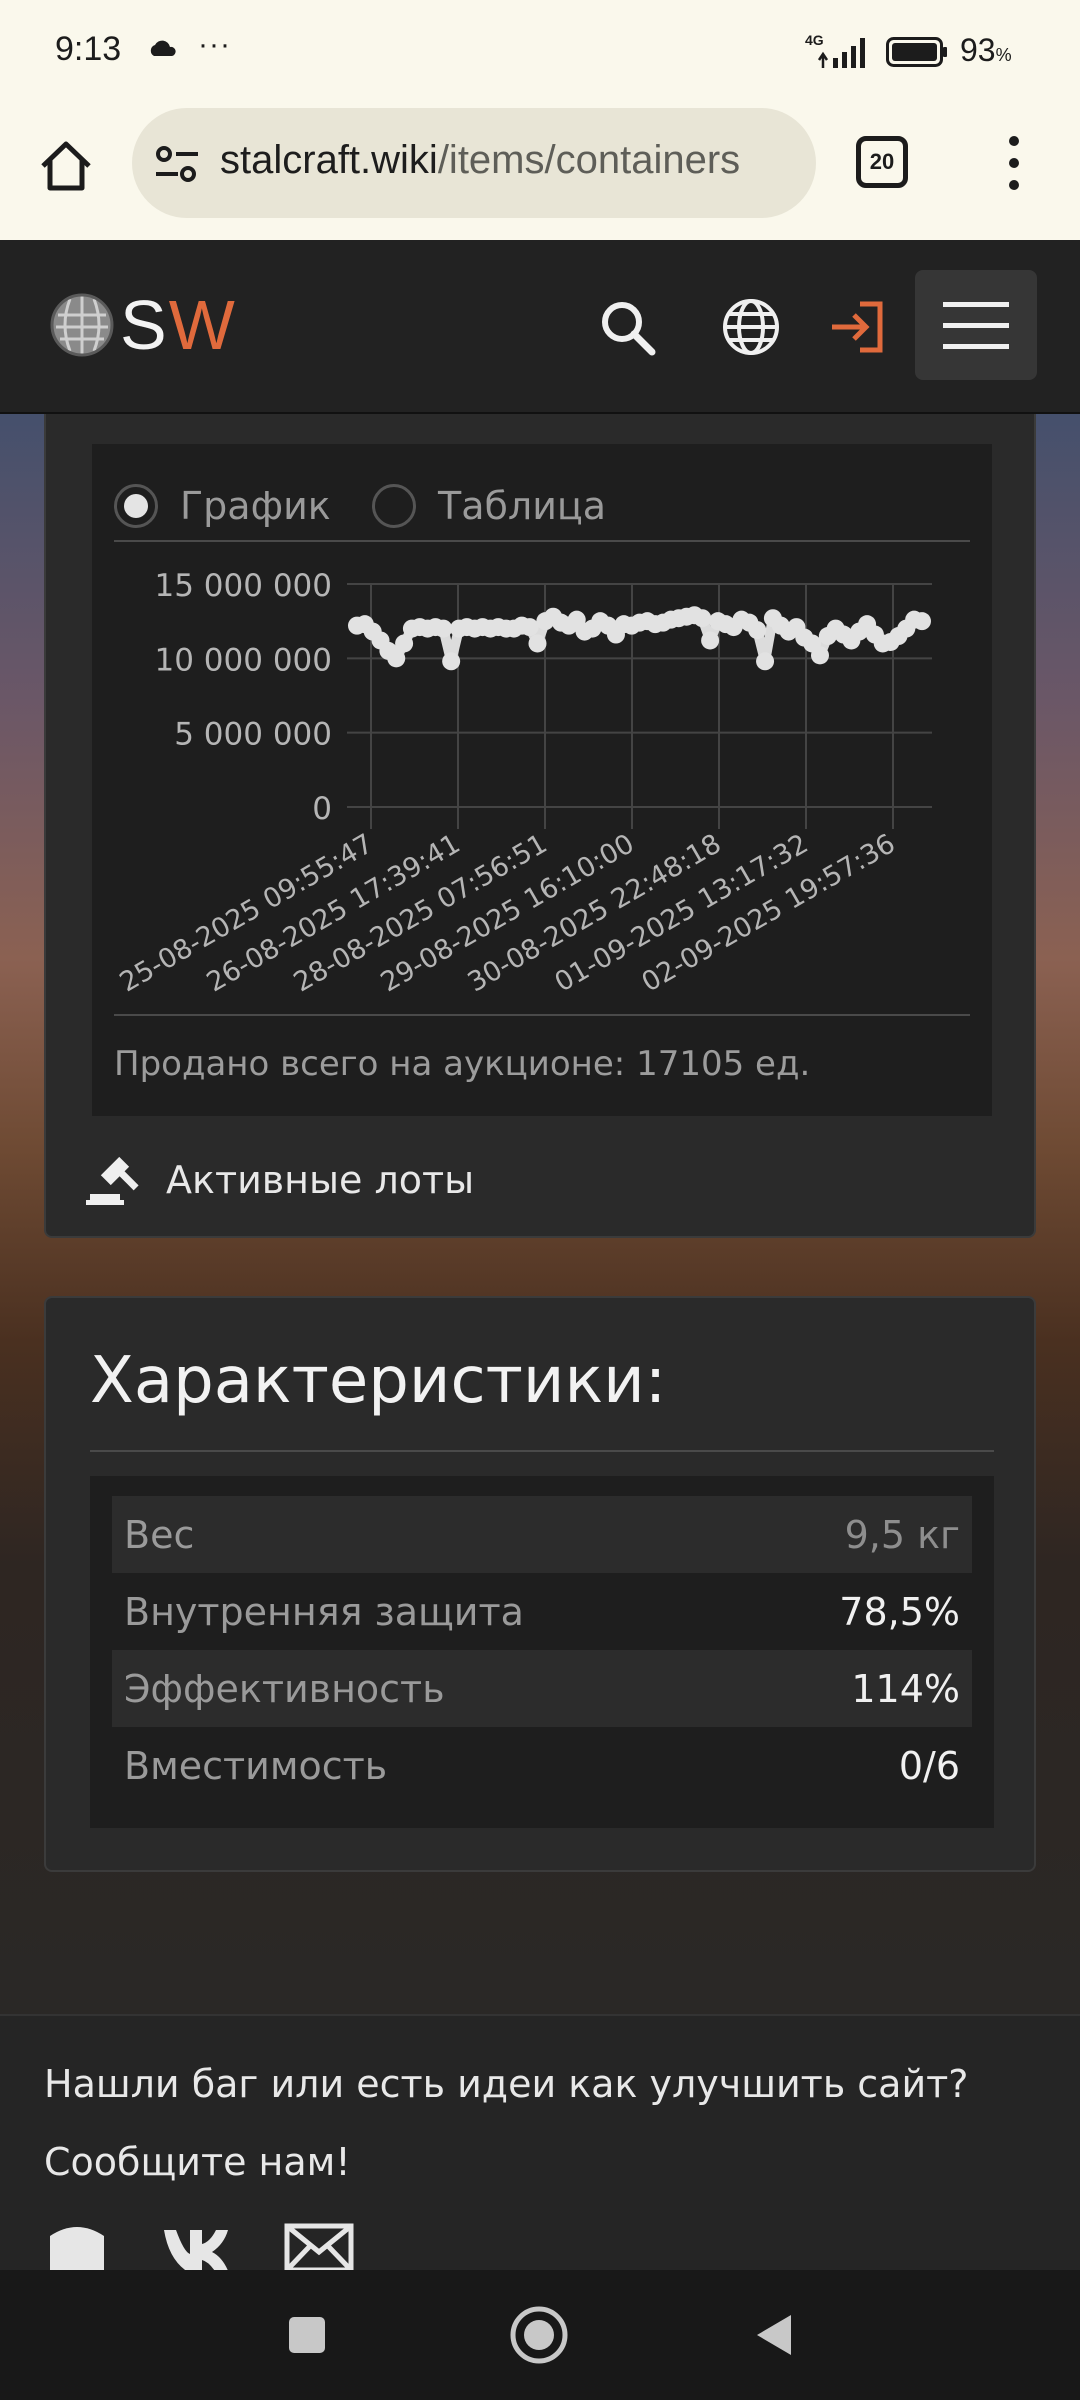  I want to click on battery-icon, so click(916, 52).